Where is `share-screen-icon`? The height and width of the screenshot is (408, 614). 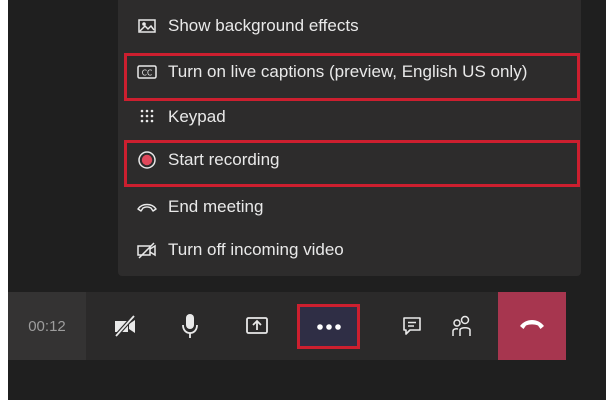 share-screen-icon is located at coordinates (257, 326).